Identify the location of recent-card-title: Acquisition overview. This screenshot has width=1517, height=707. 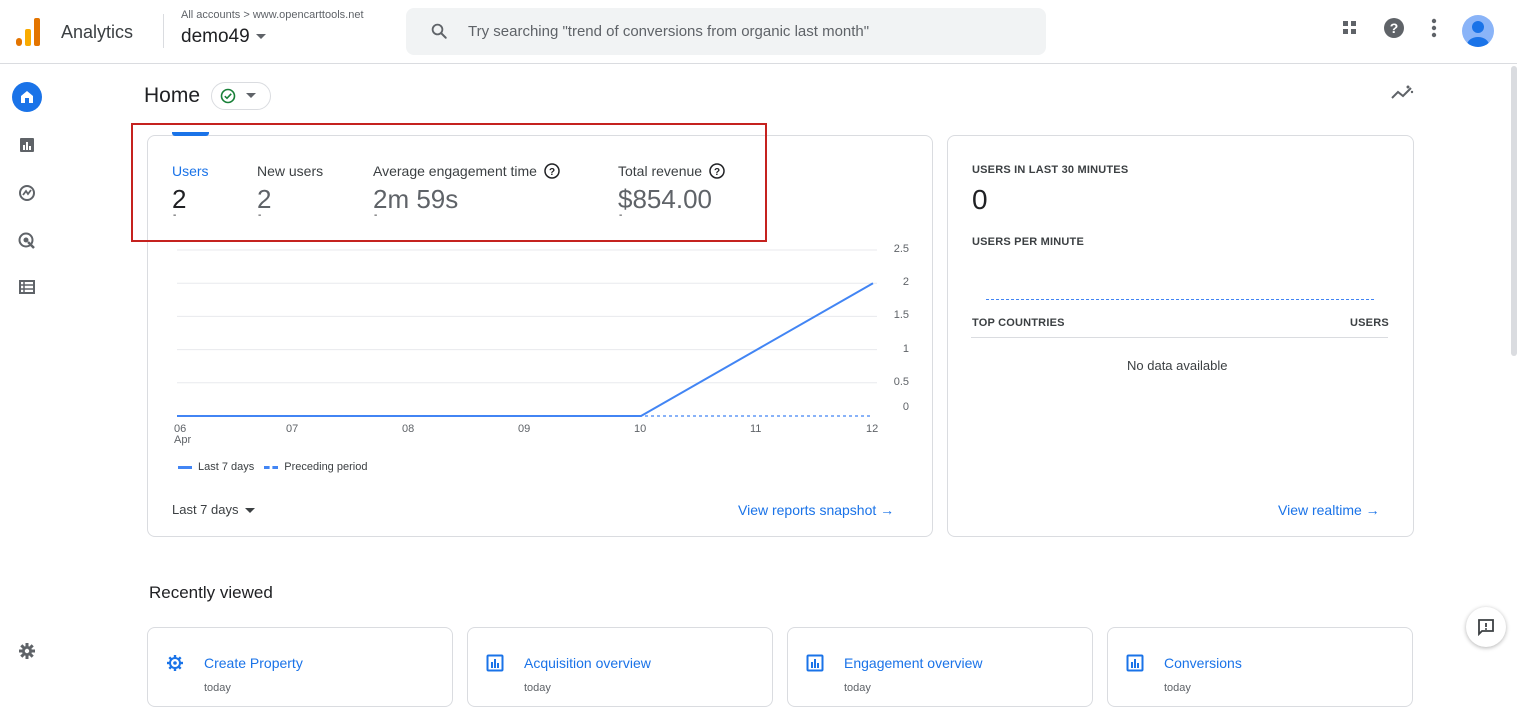
(587, 663).